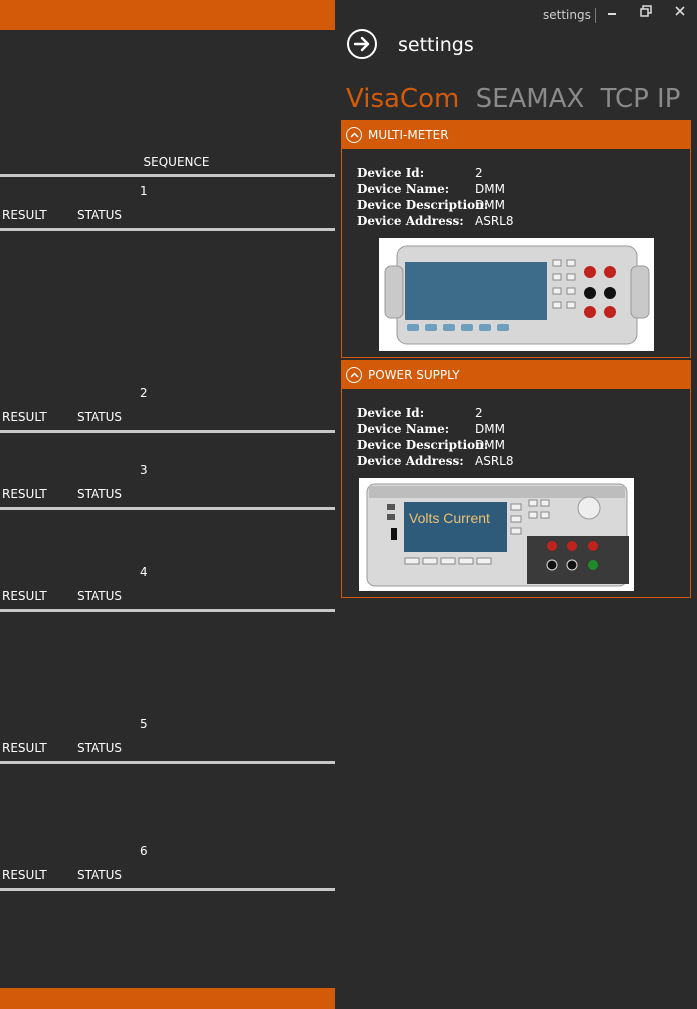 The image size is (697, 1009). What do you see at coordinates (516, 135) in the screenshot?
I see `multimeter-panel-header: MULTI-METER` at bounding box center [516, 135].